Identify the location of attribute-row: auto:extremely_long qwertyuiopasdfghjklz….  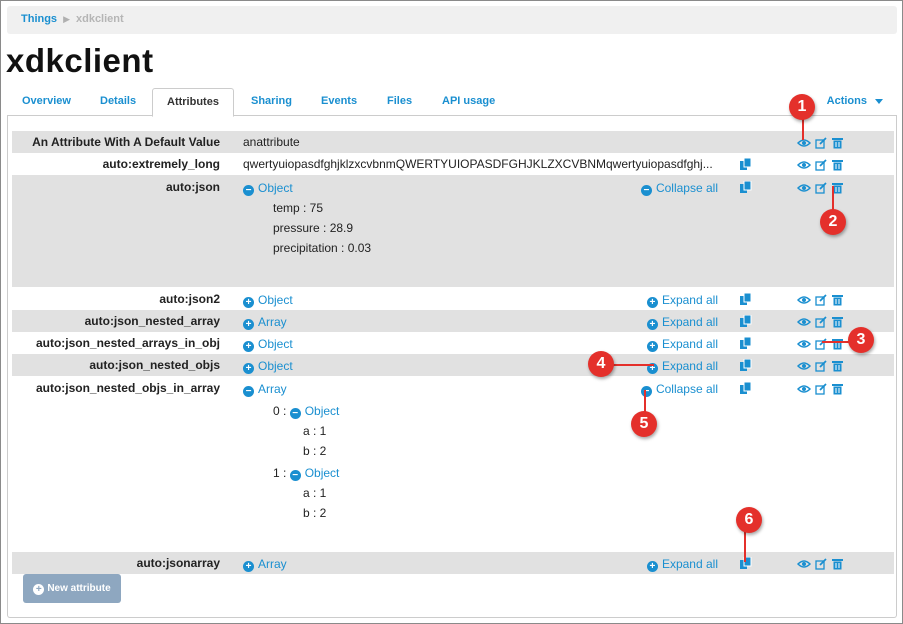
(453, 164).